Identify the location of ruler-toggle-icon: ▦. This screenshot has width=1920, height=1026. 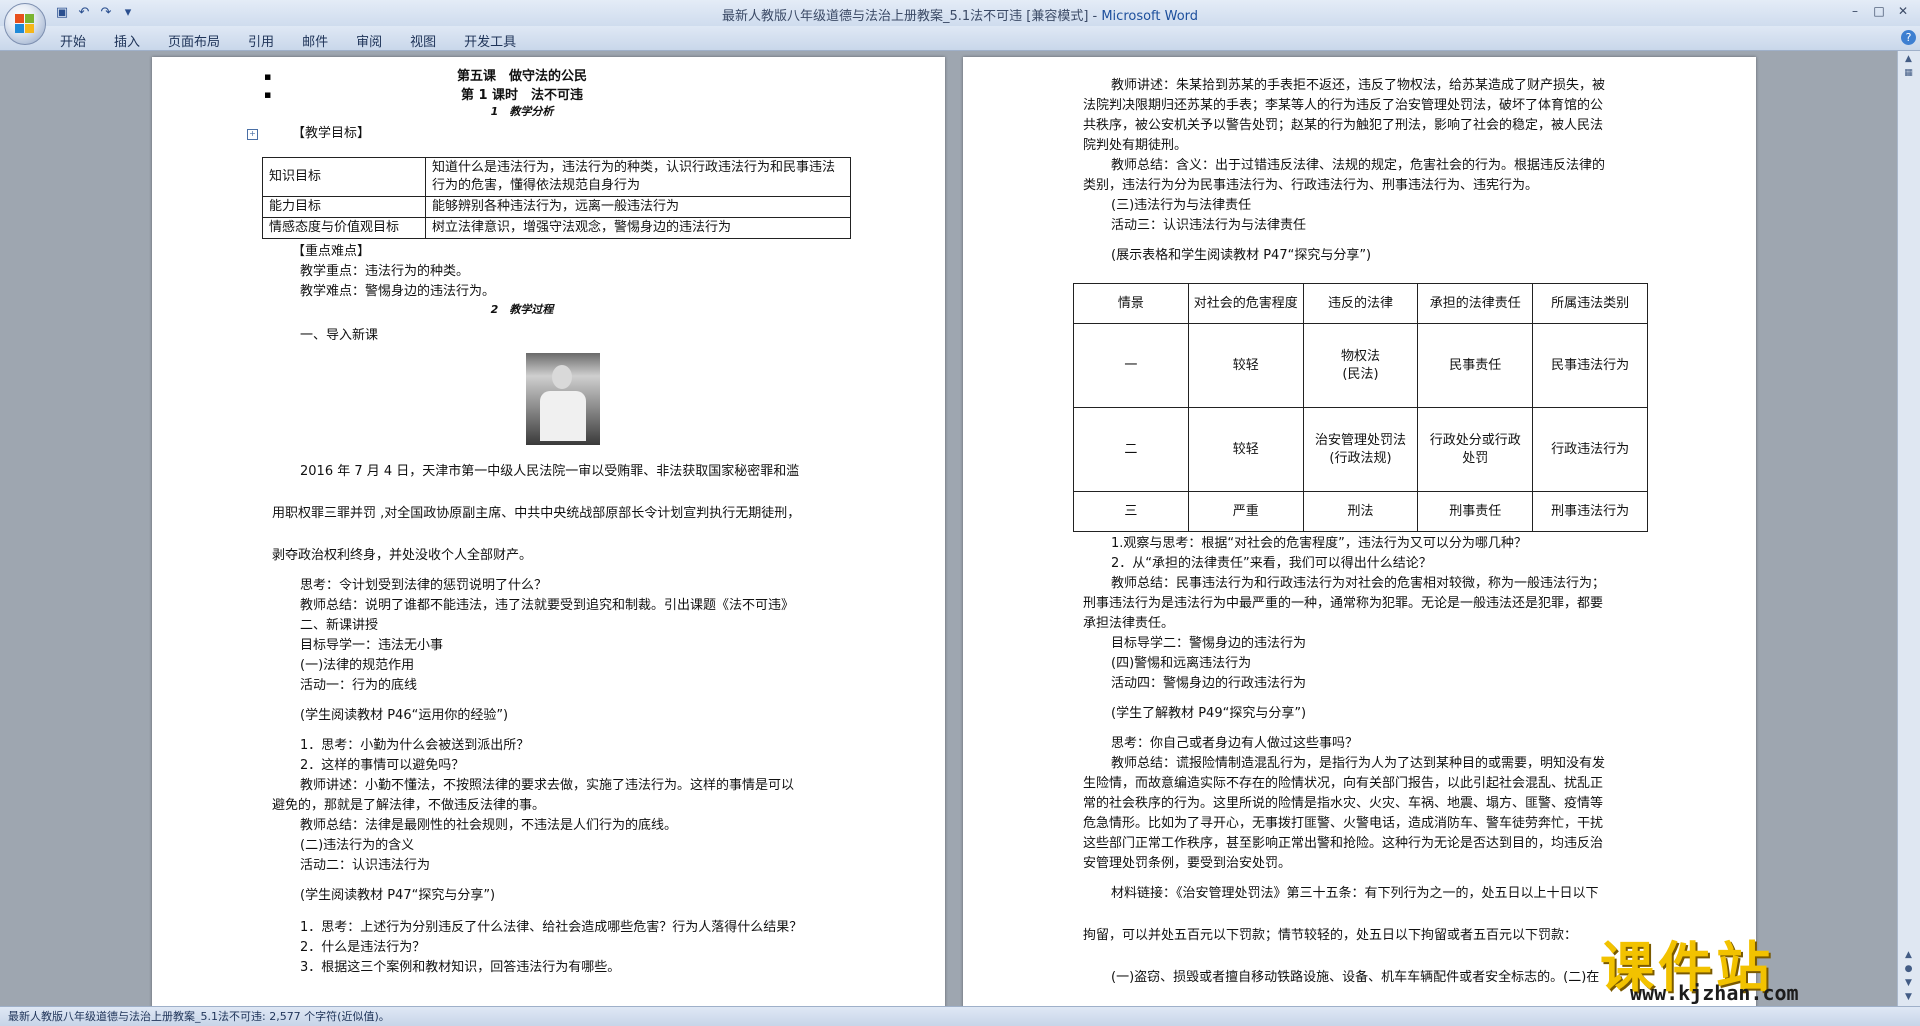
(1908, 73).